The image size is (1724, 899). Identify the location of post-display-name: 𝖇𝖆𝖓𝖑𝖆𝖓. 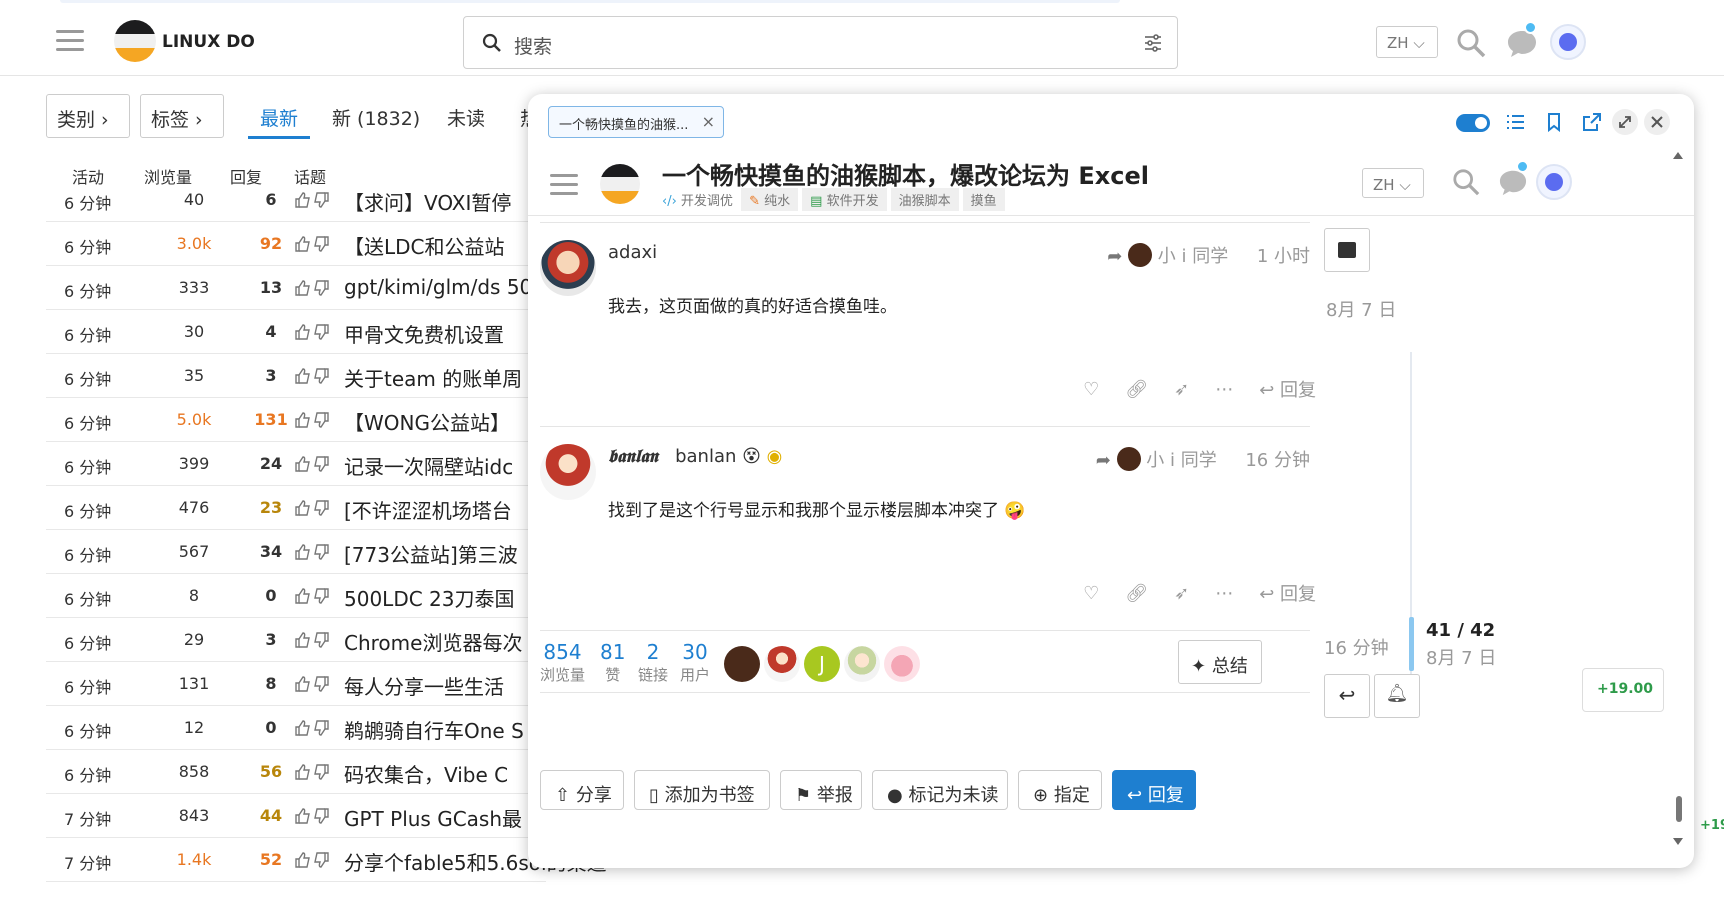
(633, 456).